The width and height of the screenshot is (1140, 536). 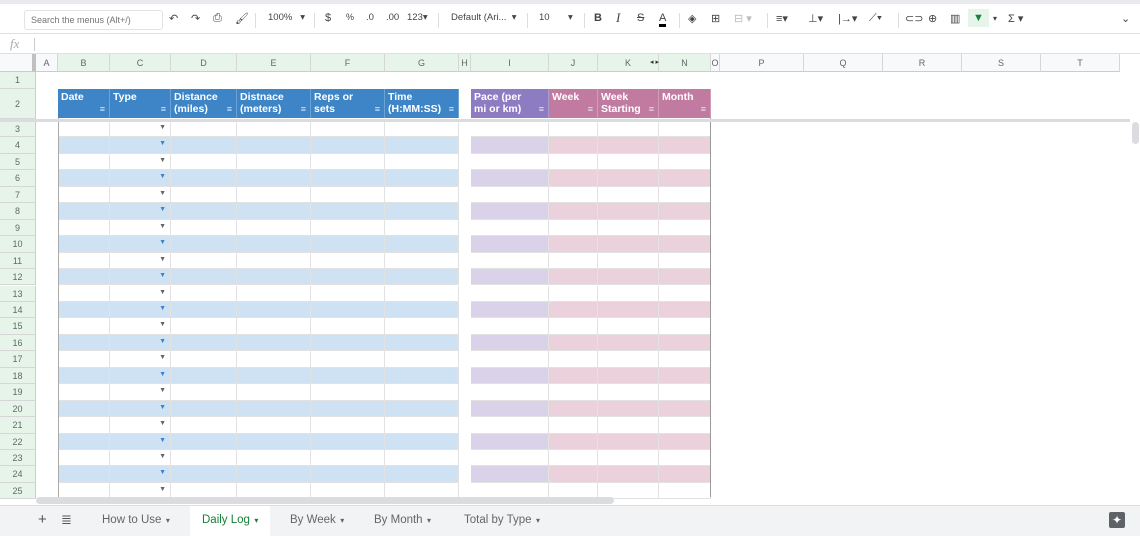 What do you see at coordinates (18, 376) in the screenshot?
I see `row-header-18: 18` at bounding box center [18, 376].